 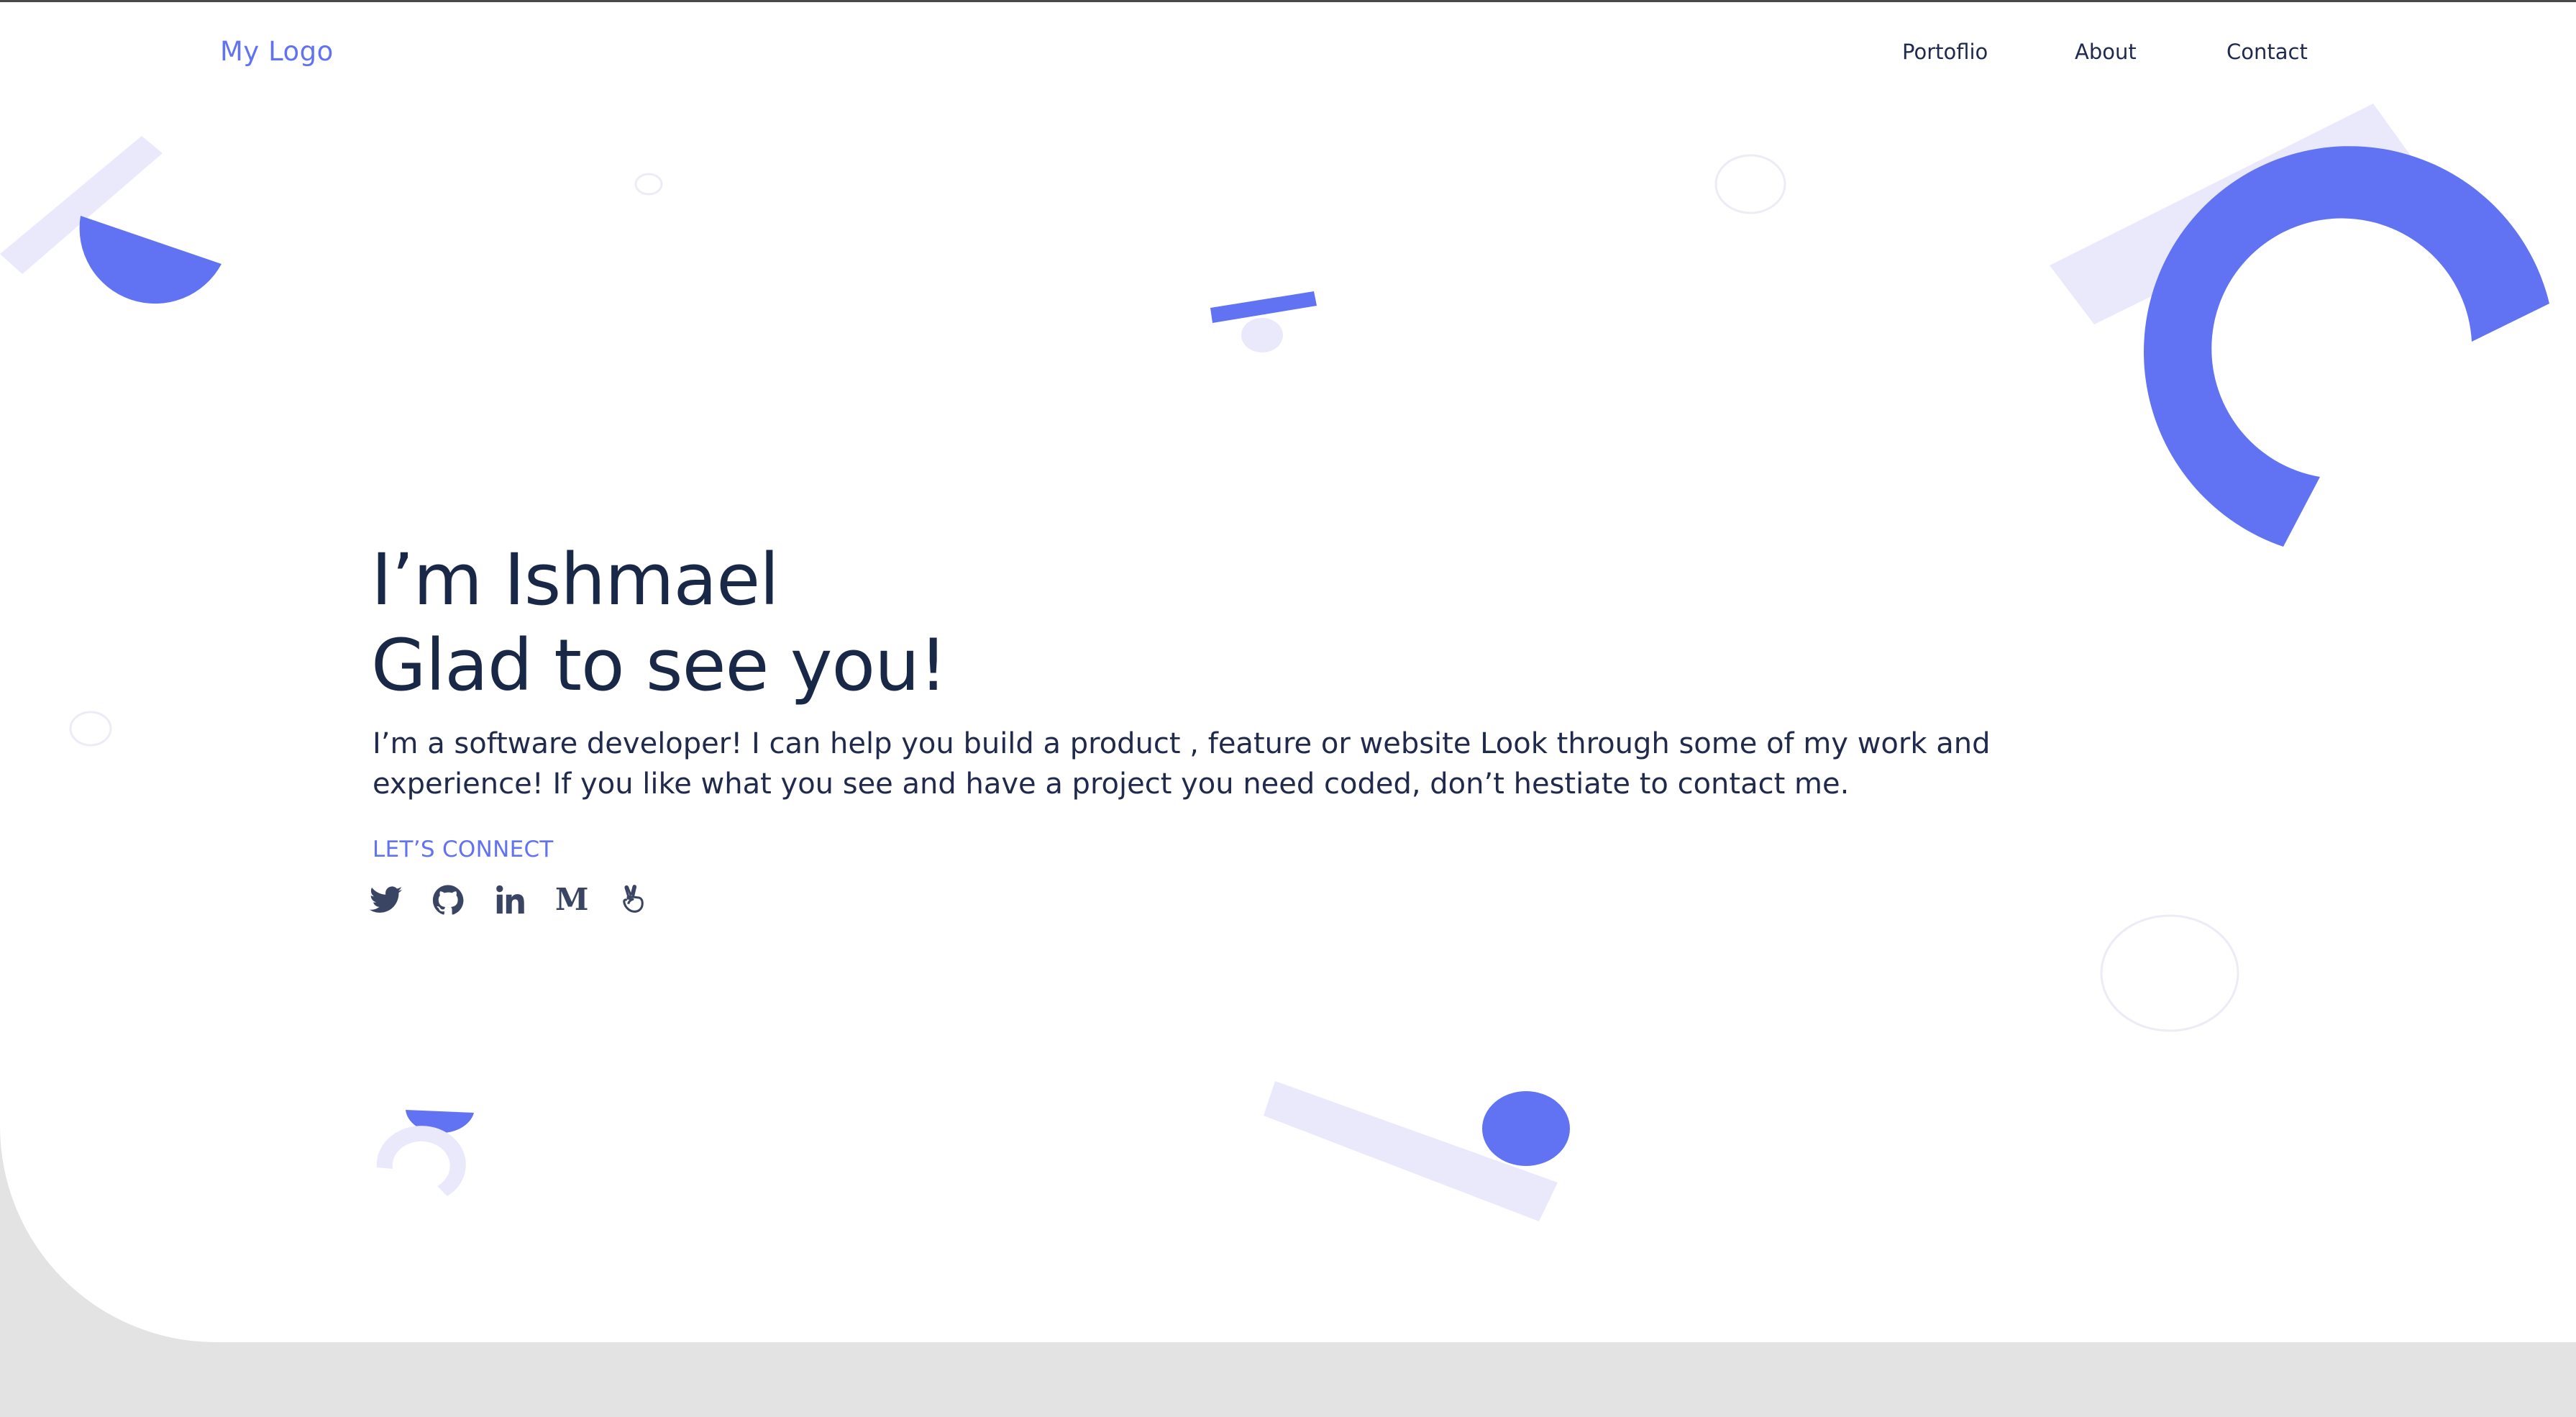 I want to click on social-links: M, so click(x=510, y=899).